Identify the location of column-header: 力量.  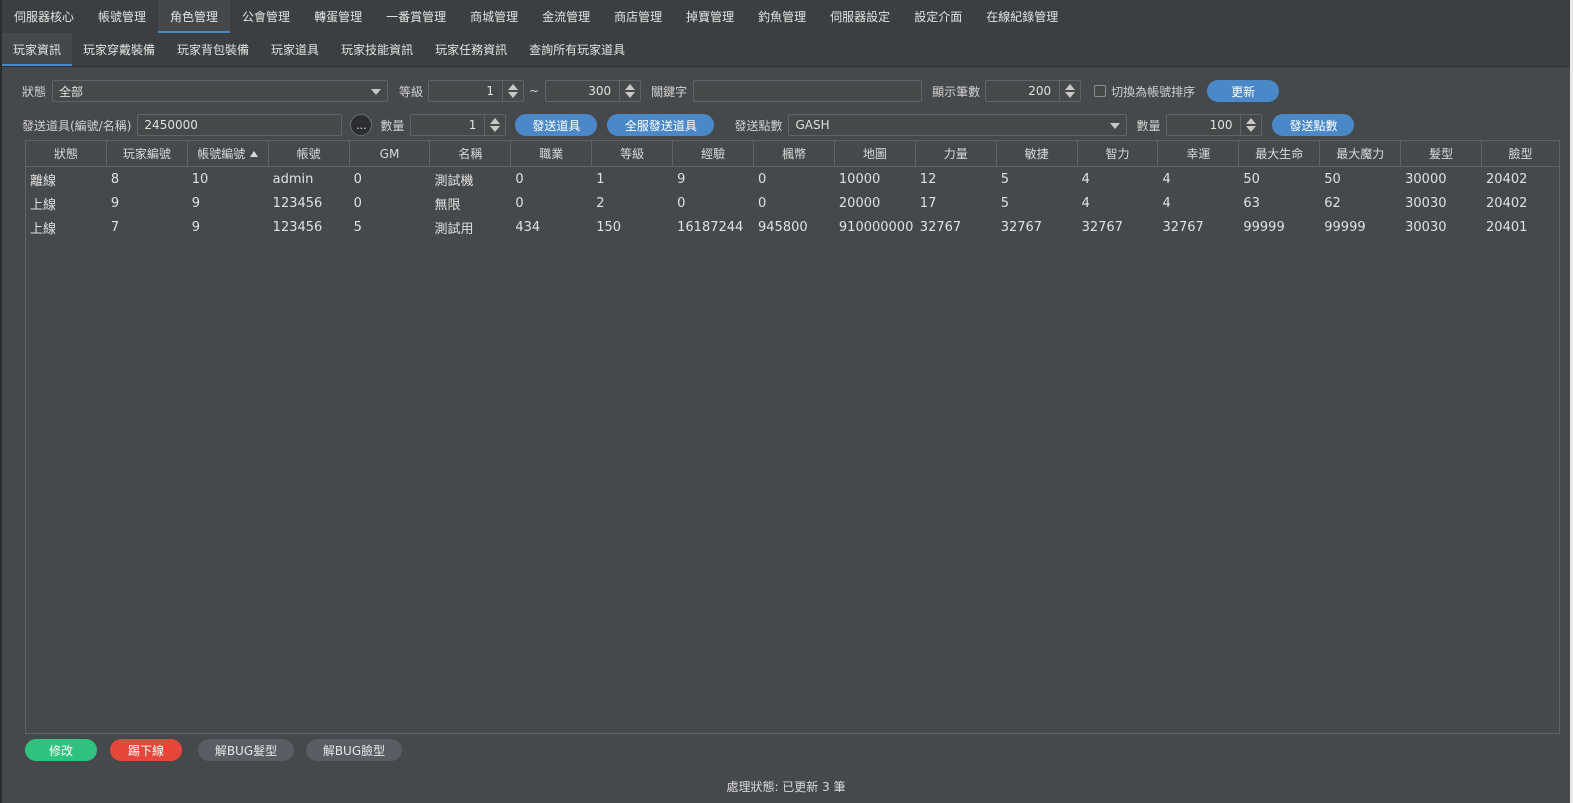
(956, 153).